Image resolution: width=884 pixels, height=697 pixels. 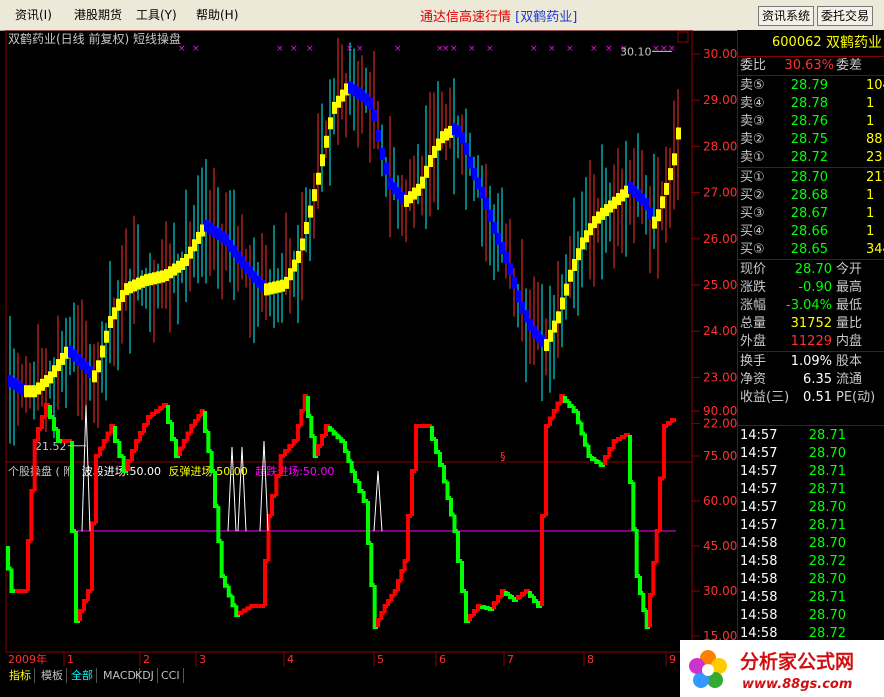 I want to click on sell-row: 卖⑤ 28.79 104, so click(x=811, y=86).